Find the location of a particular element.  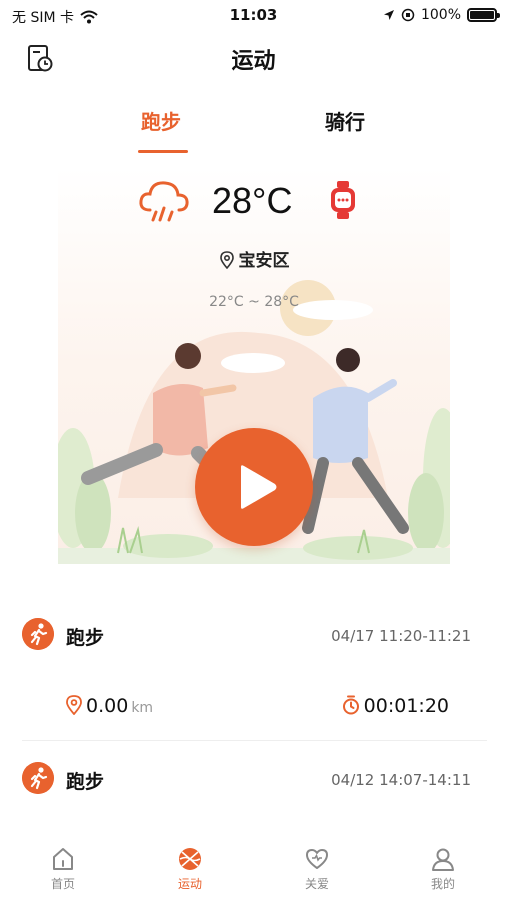

status-right-group: 100% is located at coordinates (441, 15).